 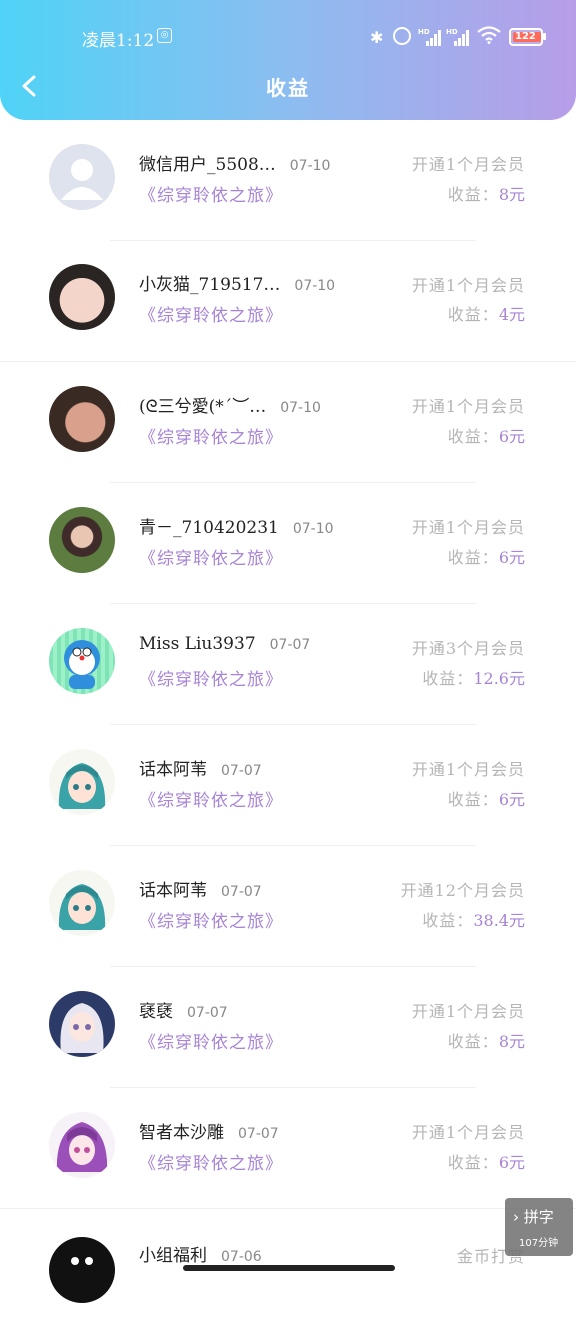 I want to click on notification-icon: ◎, so click(x=164, y=35).